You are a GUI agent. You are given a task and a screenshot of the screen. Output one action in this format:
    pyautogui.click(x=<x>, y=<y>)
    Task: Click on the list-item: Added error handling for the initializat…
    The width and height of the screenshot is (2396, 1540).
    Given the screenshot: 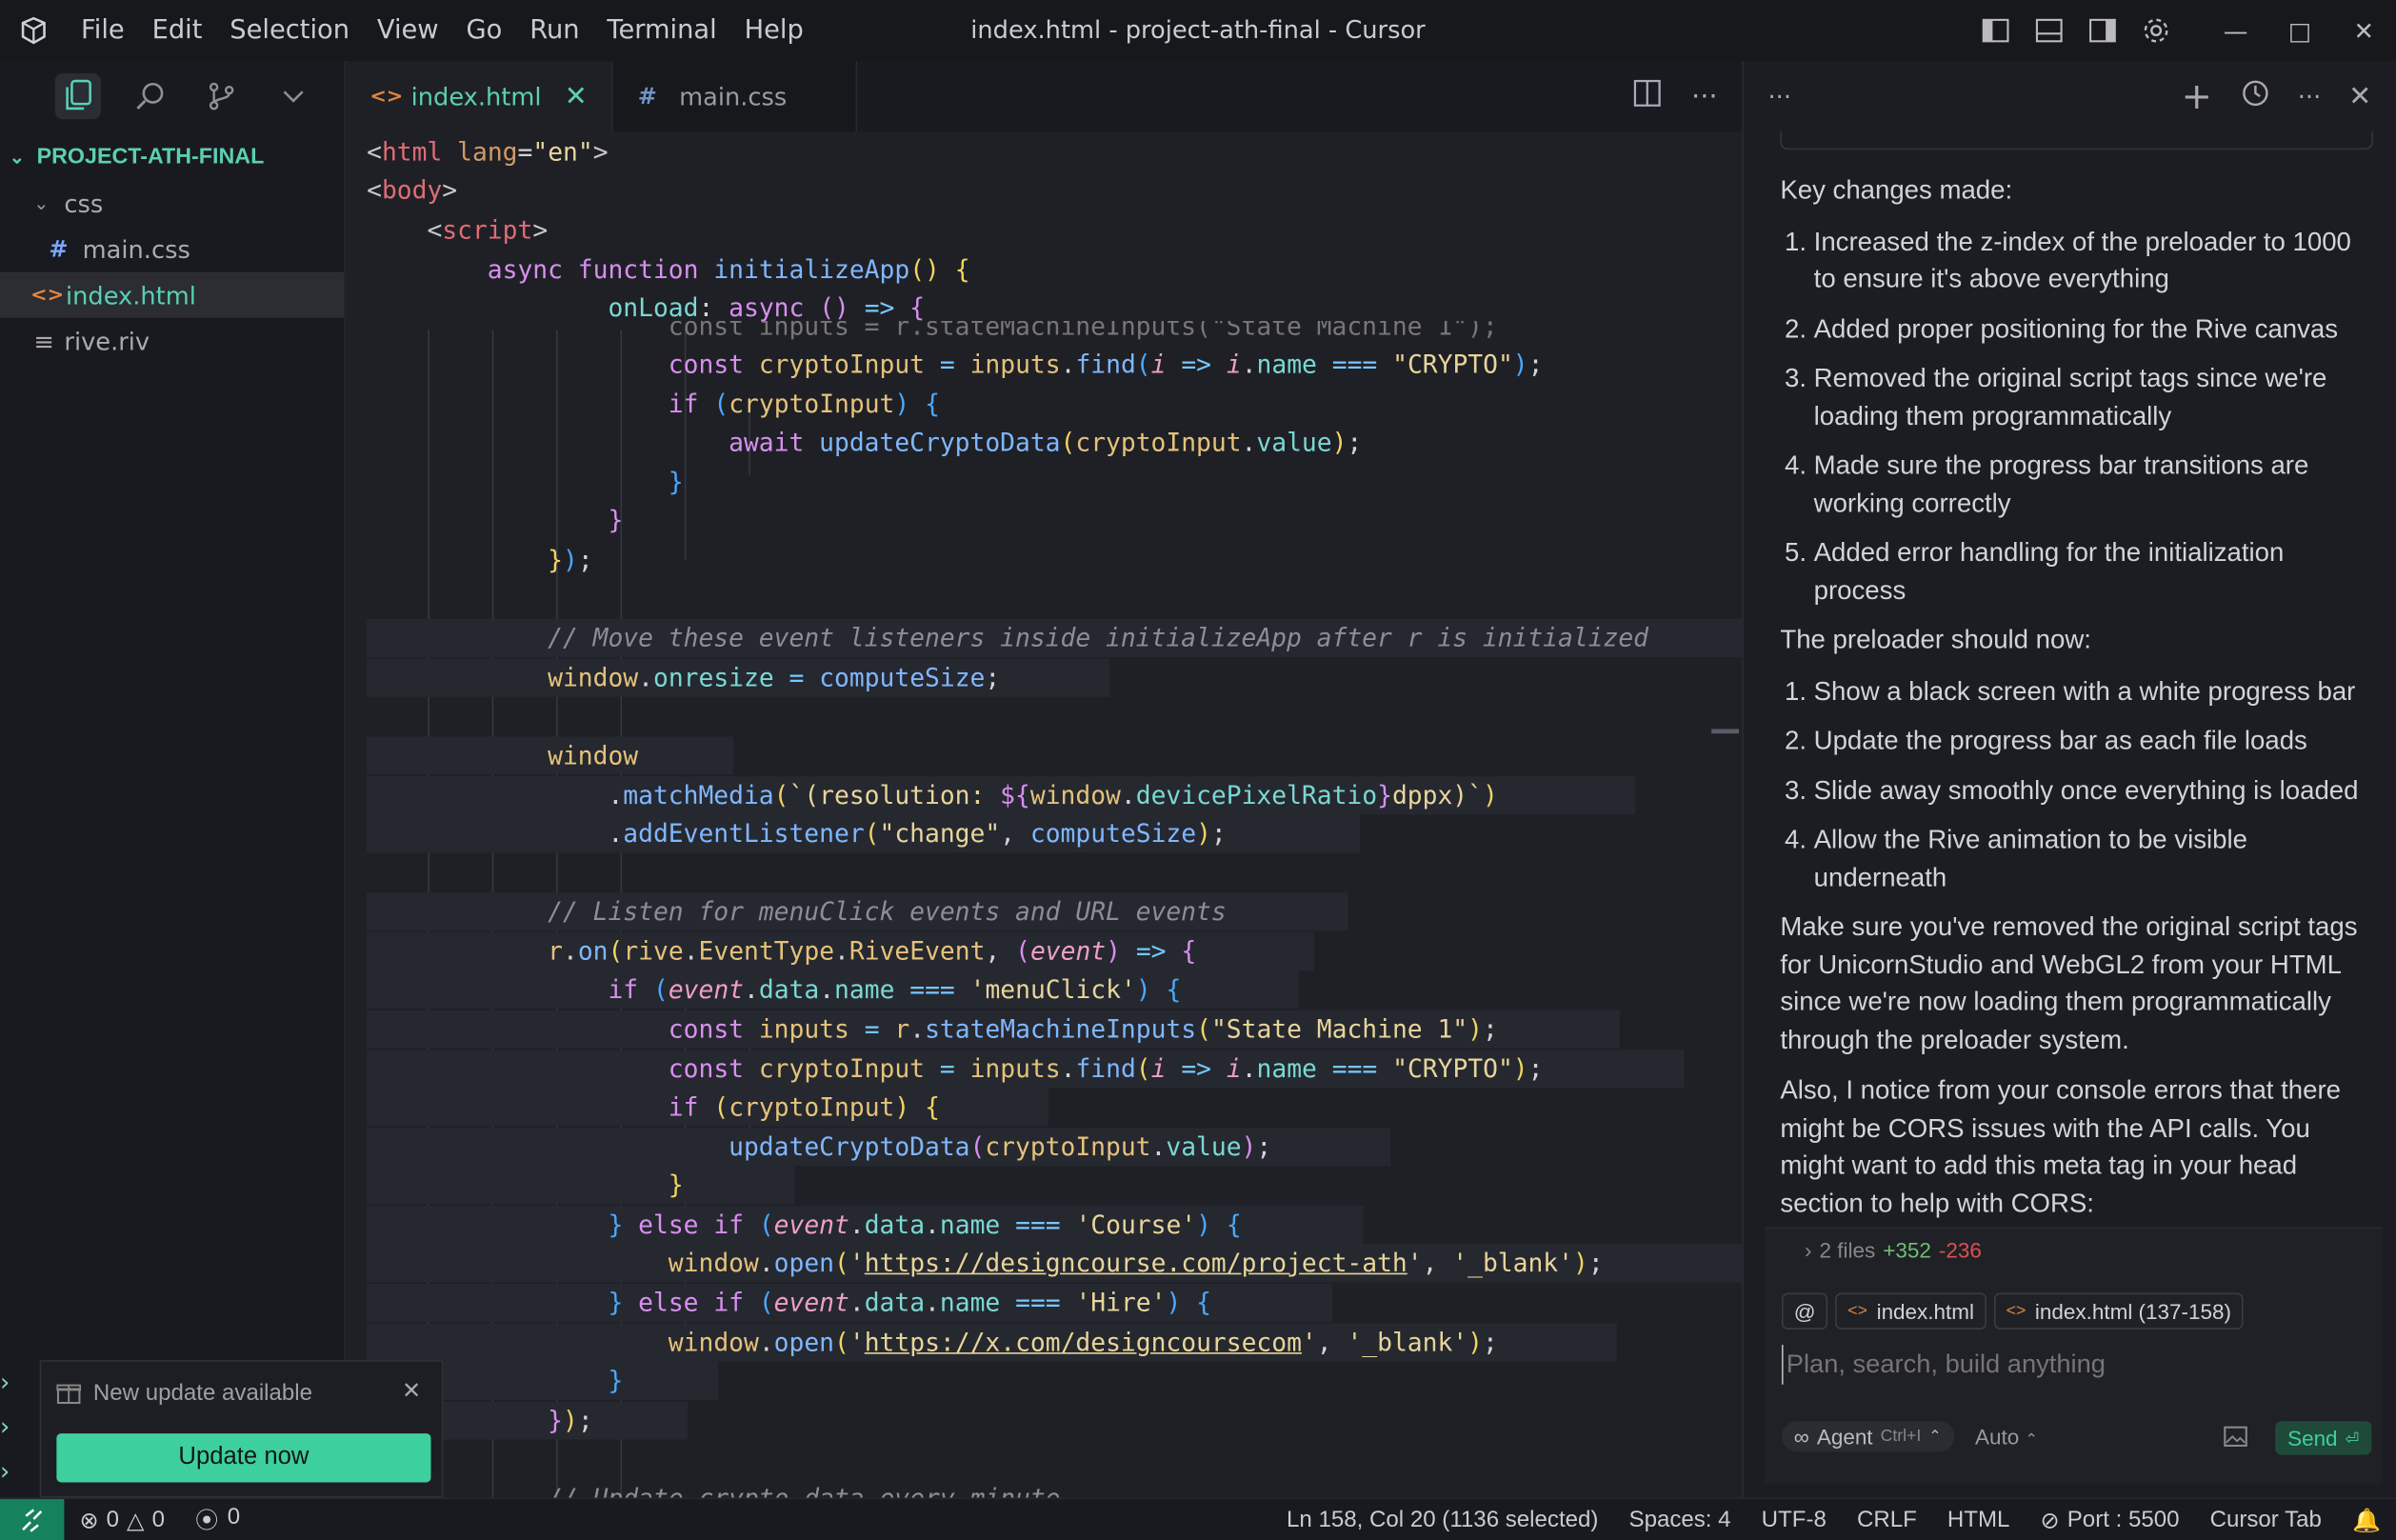 What is the action you would take?
    pyautogui.click(x=2097, y=571)
    